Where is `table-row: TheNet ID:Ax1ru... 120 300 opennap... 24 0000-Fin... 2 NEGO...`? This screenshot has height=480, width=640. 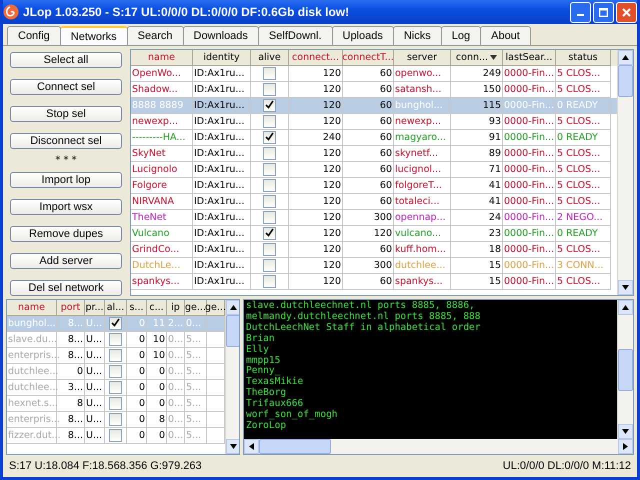 table-row: TheNet ID:Ax1ru... 120 300 opennap... 24 0000-Fin... 2 NEGO... is located at coordinates (374, 218).